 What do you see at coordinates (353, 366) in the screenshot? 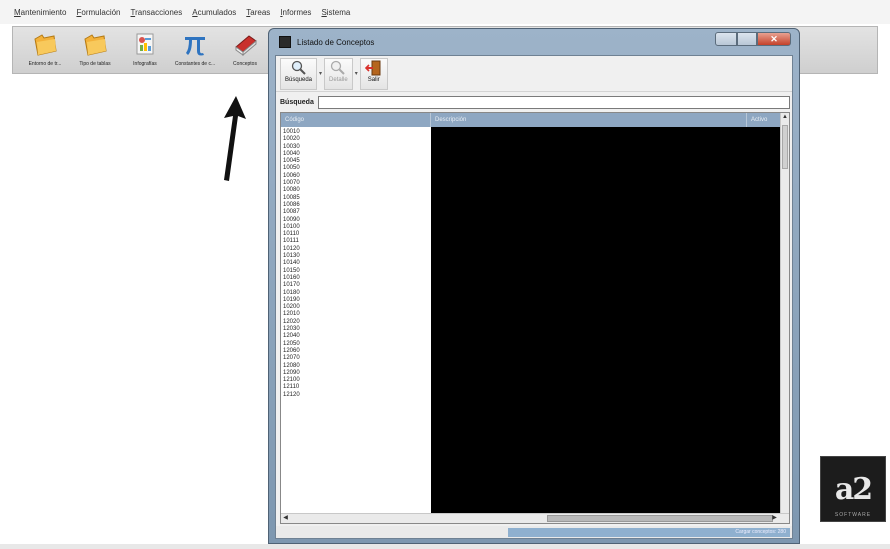
I see `code-cell: 12080` at bounding box center [353, 366].